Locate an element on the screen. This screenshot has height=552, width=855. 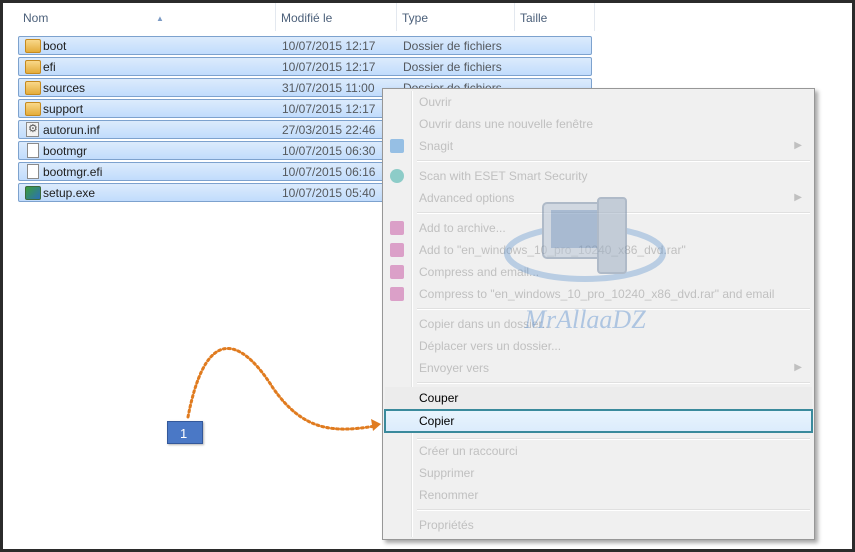
arrow-head-icon is located at coordinates (376, 425).